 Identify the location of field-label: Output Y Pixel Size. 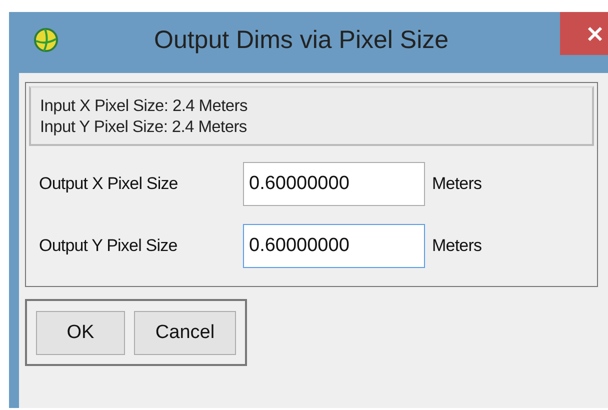
(108, 246).